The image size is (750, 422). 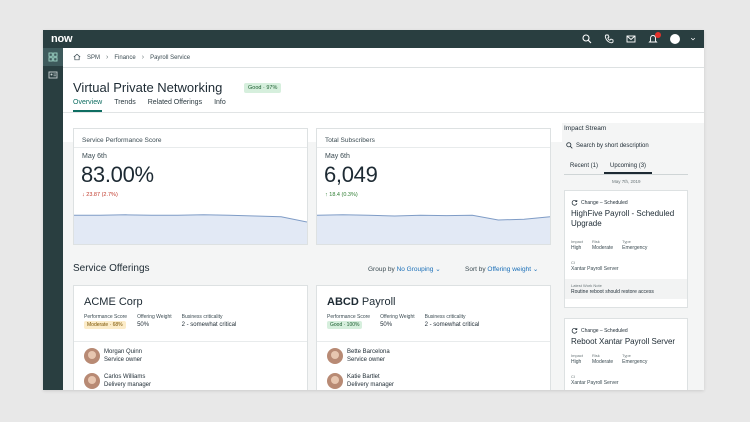 I want to click on impact-tabs: Recent (1) Upcoming (3), so click(x=626, y=169).